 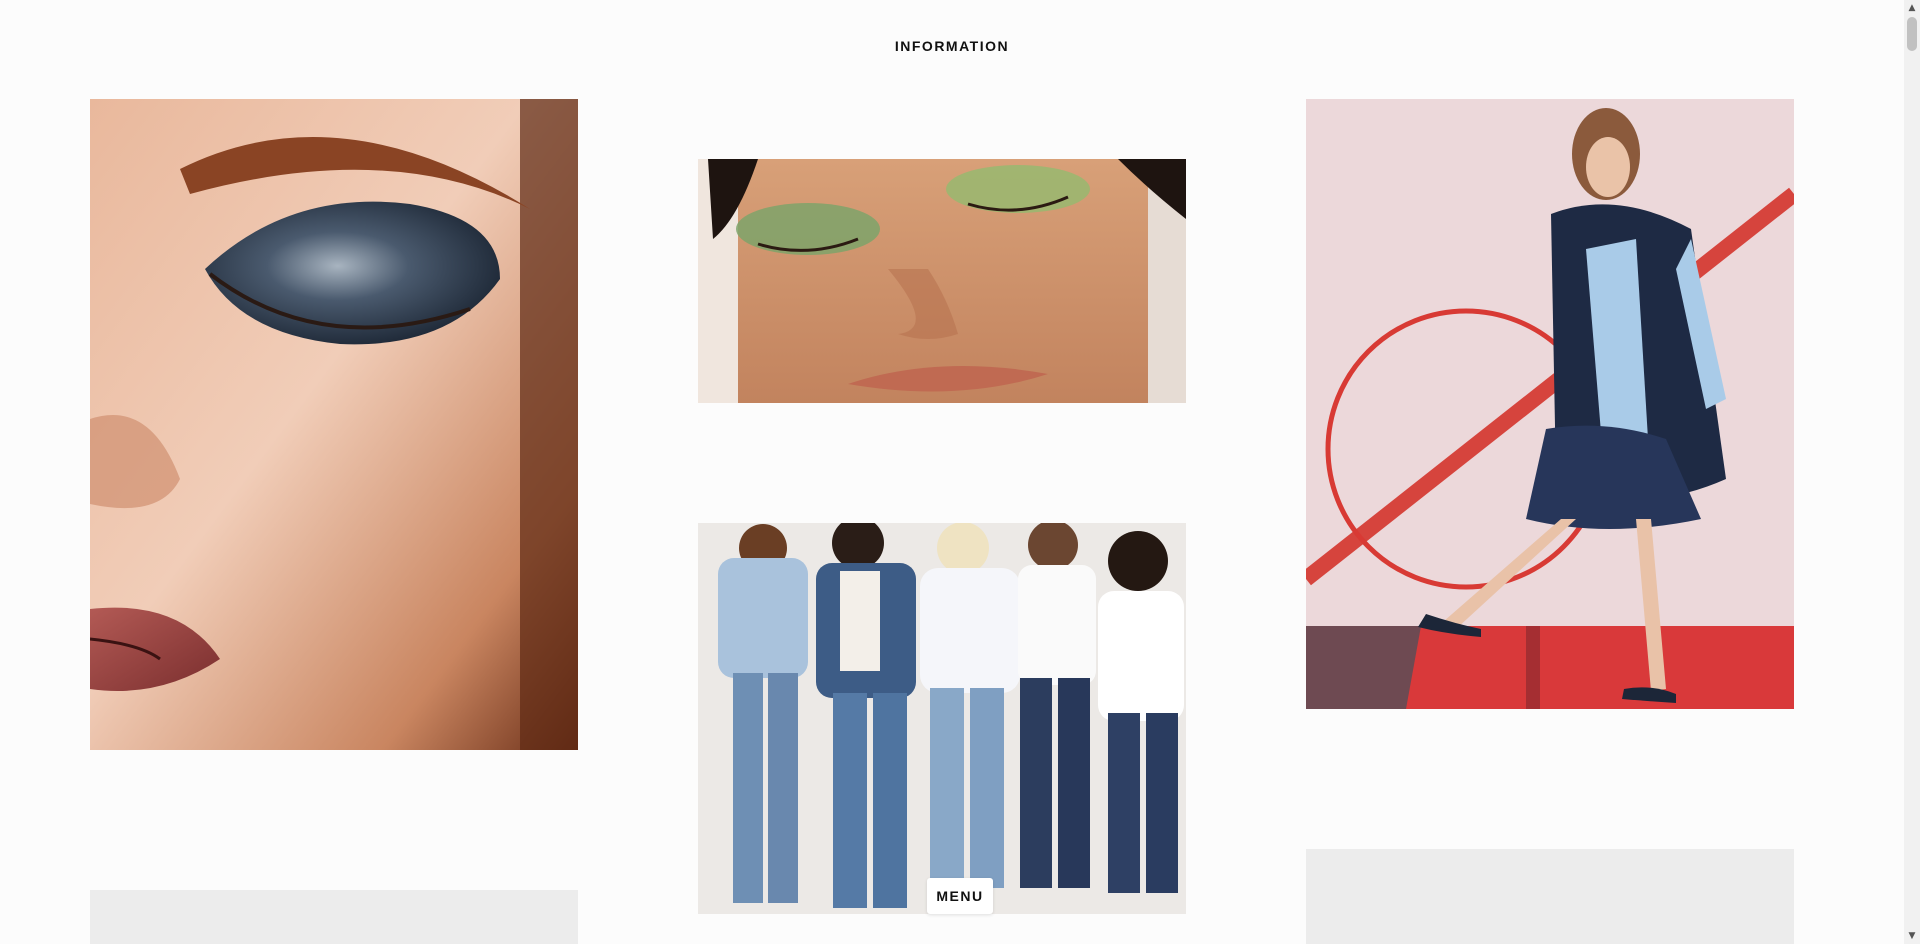 I want to click on gallery-image-green-eyeshadow, so click(x=942, y=281).